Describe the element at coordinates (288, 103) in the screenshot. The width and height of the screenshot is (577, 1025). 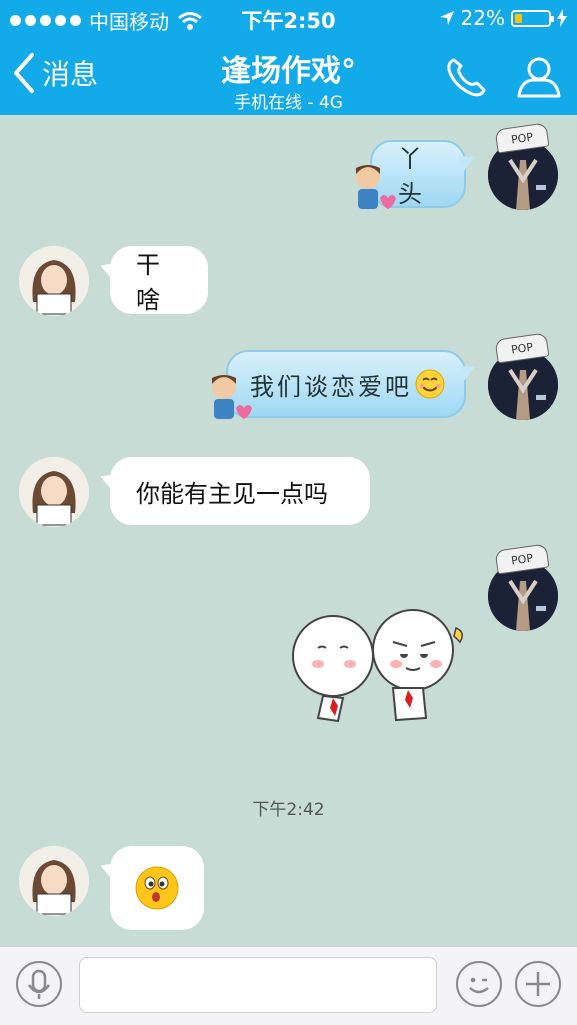
I see `chat-subtitle: 手机在线 - 4G` at that location.